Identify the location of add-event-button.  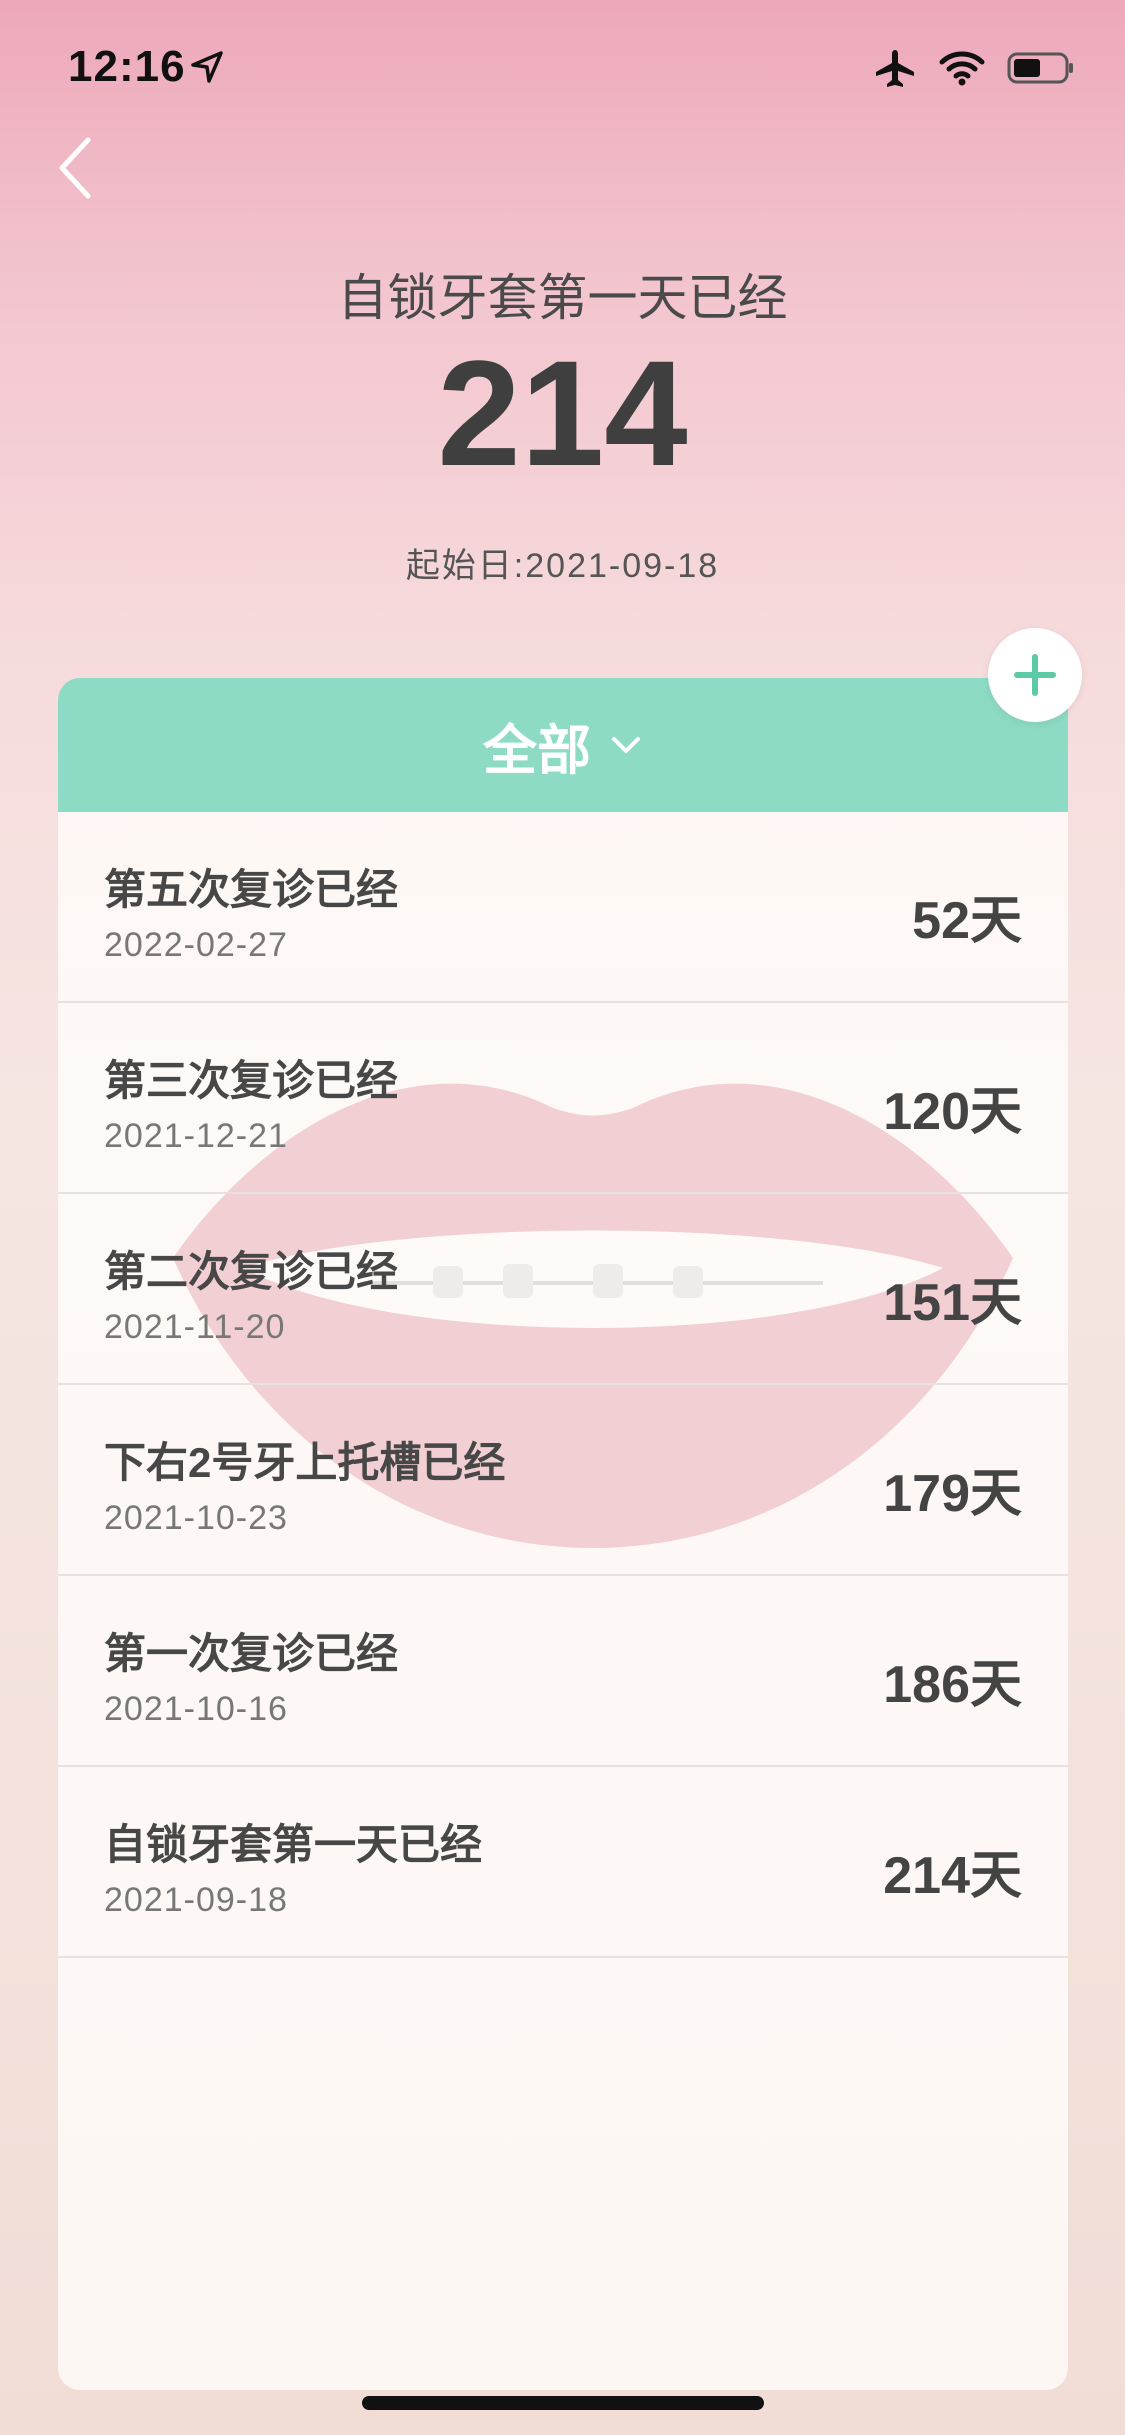
(1035, 675).